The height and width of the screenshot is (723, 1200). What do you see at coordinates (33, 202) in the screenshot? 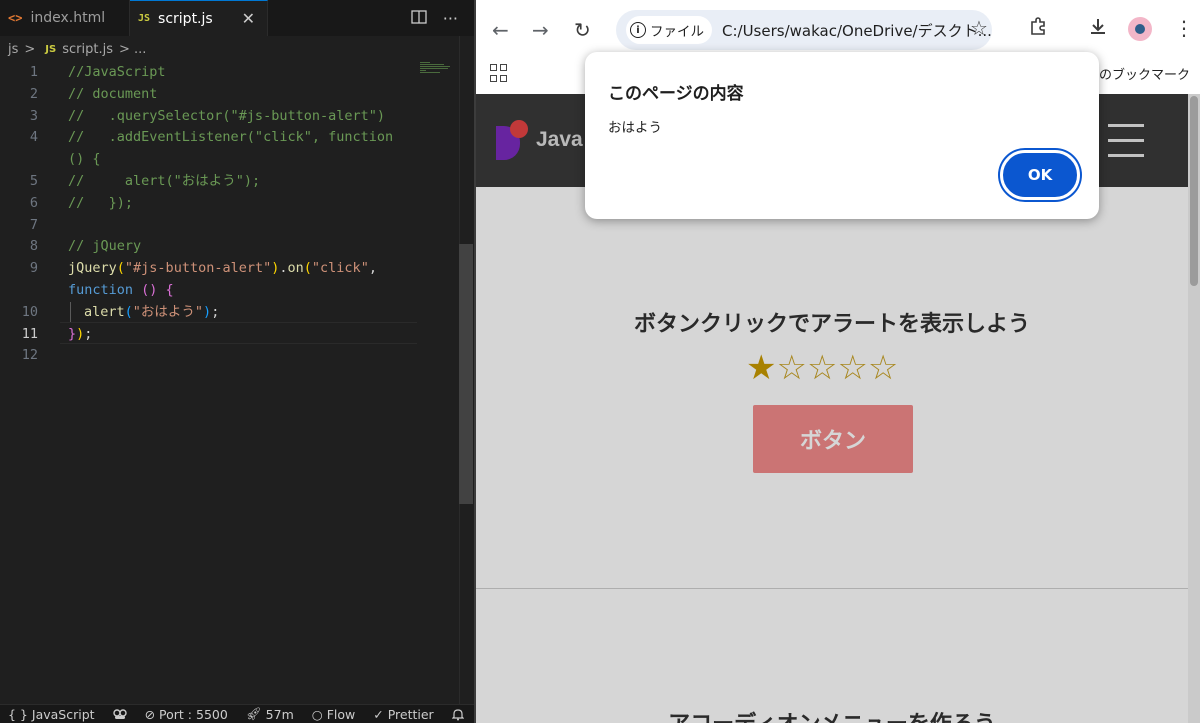
I see `line-number: 6` at bounding box center [33, 202].